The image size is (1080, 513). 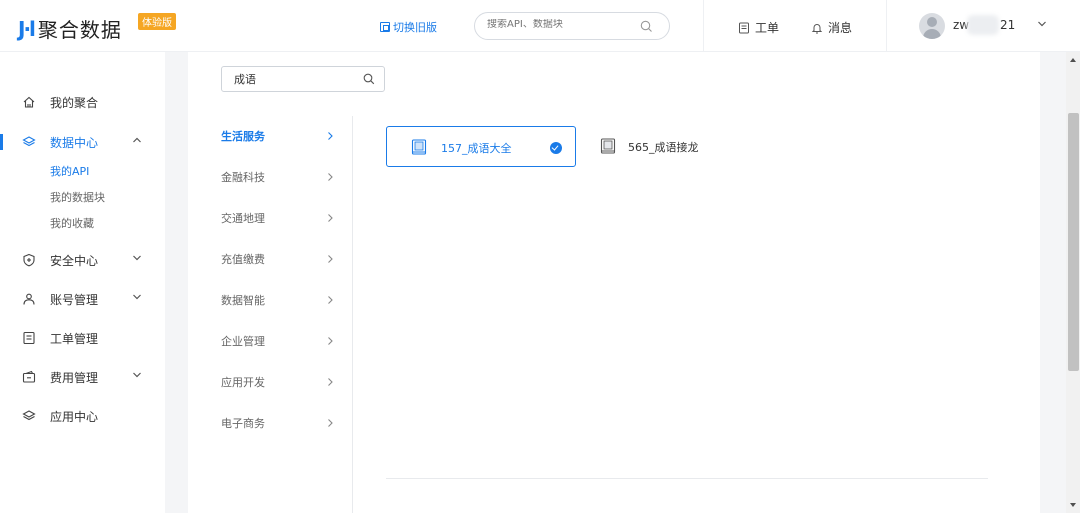 What do you see at coordinates (29, 102) in the screenshot?
I see `home-icon` at bounding box center [29, 102].